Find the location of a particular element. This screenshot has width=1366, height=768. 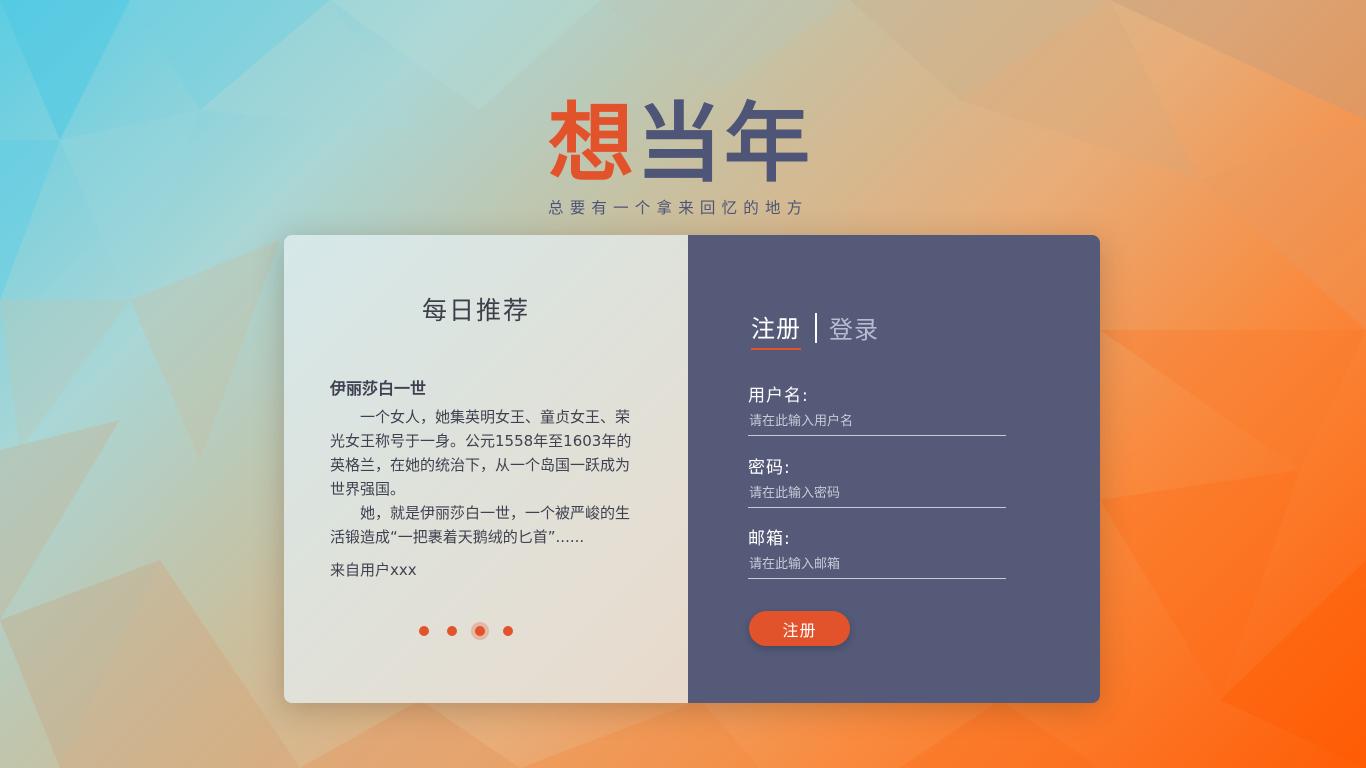

email-input is located at coordinates (877, 566).